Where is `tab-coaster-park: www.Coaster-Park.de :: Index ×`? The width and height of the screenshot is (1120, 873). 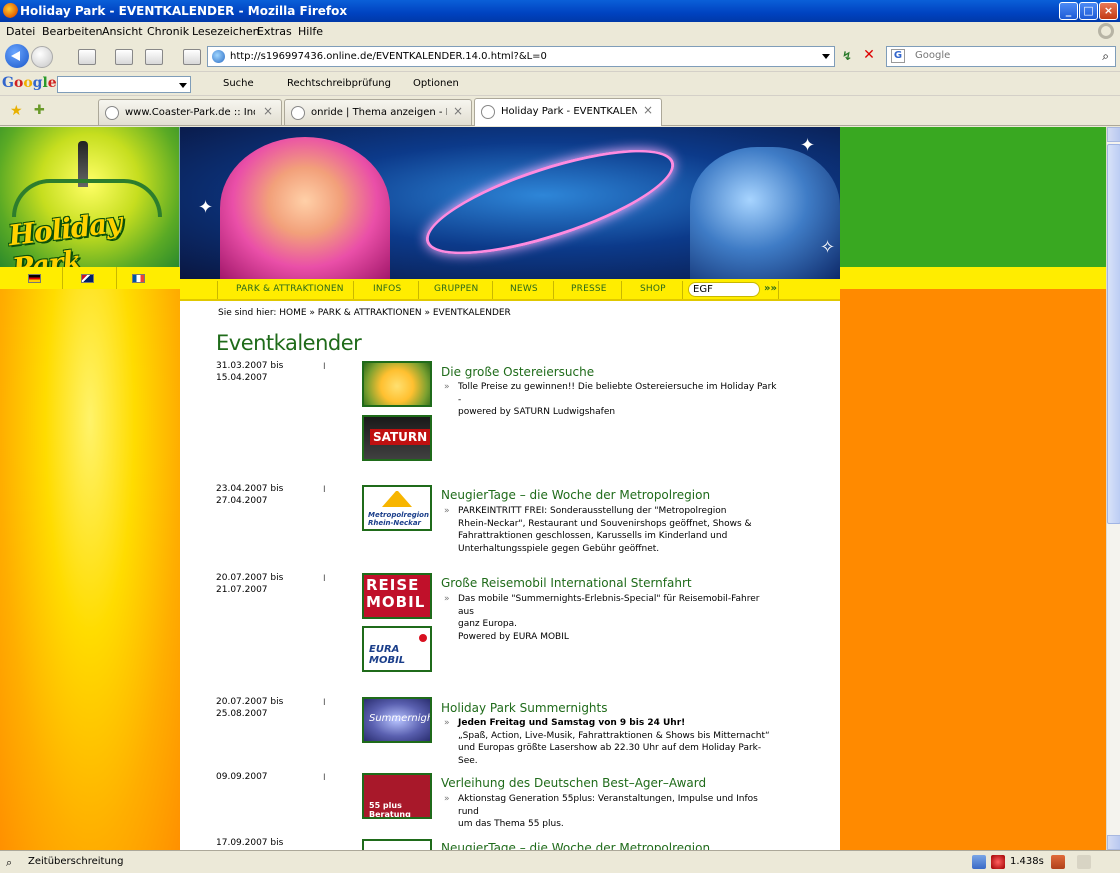 tab-coaster-park: www.Coaster-Park.de :: Index × is located at coordinates (190, 112).